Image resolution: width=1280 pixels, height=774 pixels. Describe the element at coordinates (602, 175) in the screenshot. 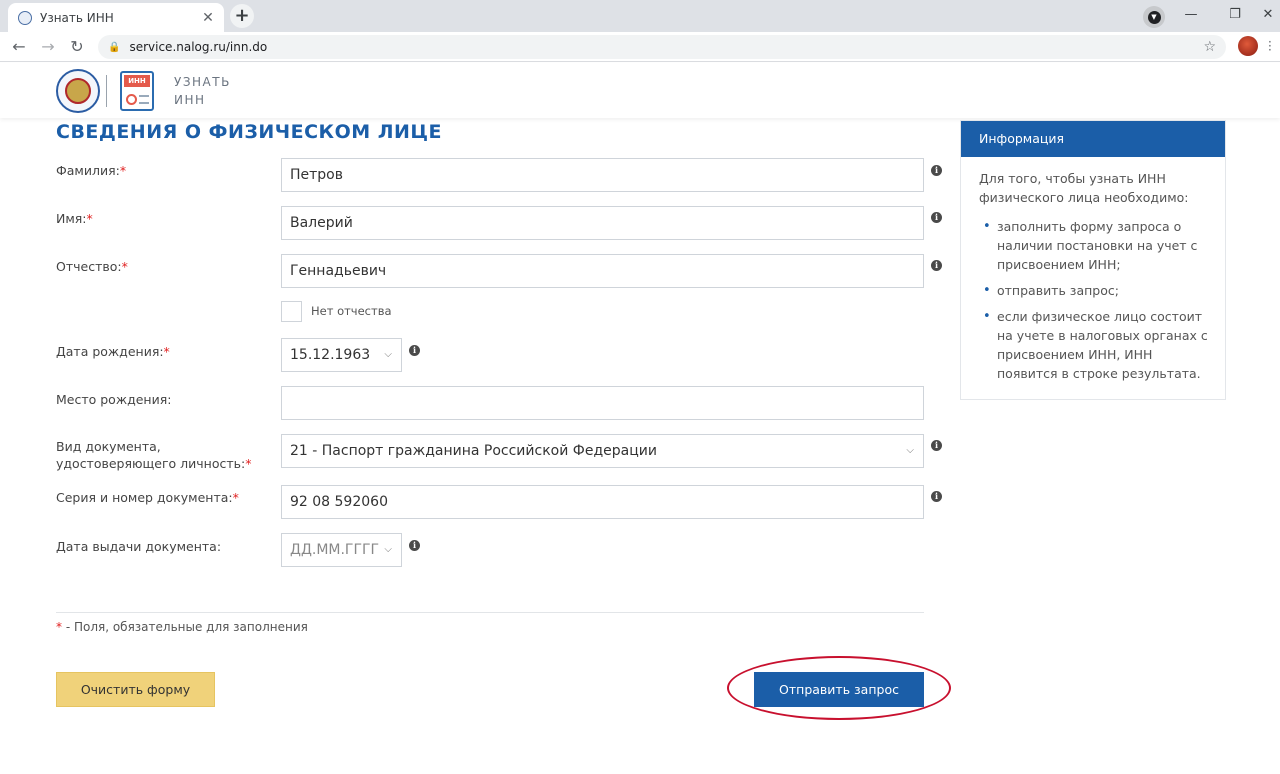

I see `surname-input: Петров` at that location.